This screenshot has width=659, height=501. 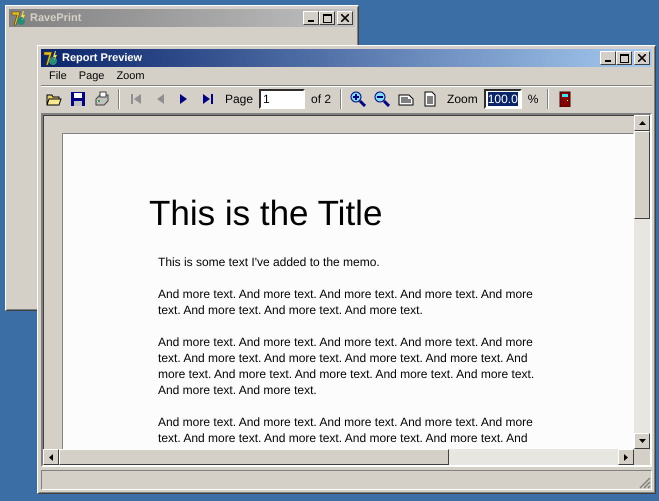 I want to click on scroll-left-button, so click(x=51, y=457).